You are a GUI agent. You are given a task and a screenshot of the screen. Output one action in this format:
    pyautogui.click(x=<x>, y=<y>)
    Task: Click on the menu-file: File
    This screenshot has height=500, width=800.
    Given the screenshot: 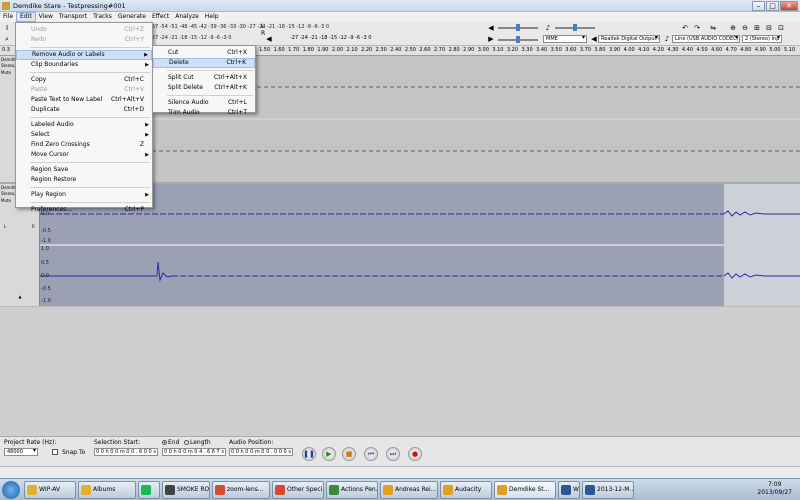 What is the action you would take?
    pyautogui.click(x=8, y=17)
    